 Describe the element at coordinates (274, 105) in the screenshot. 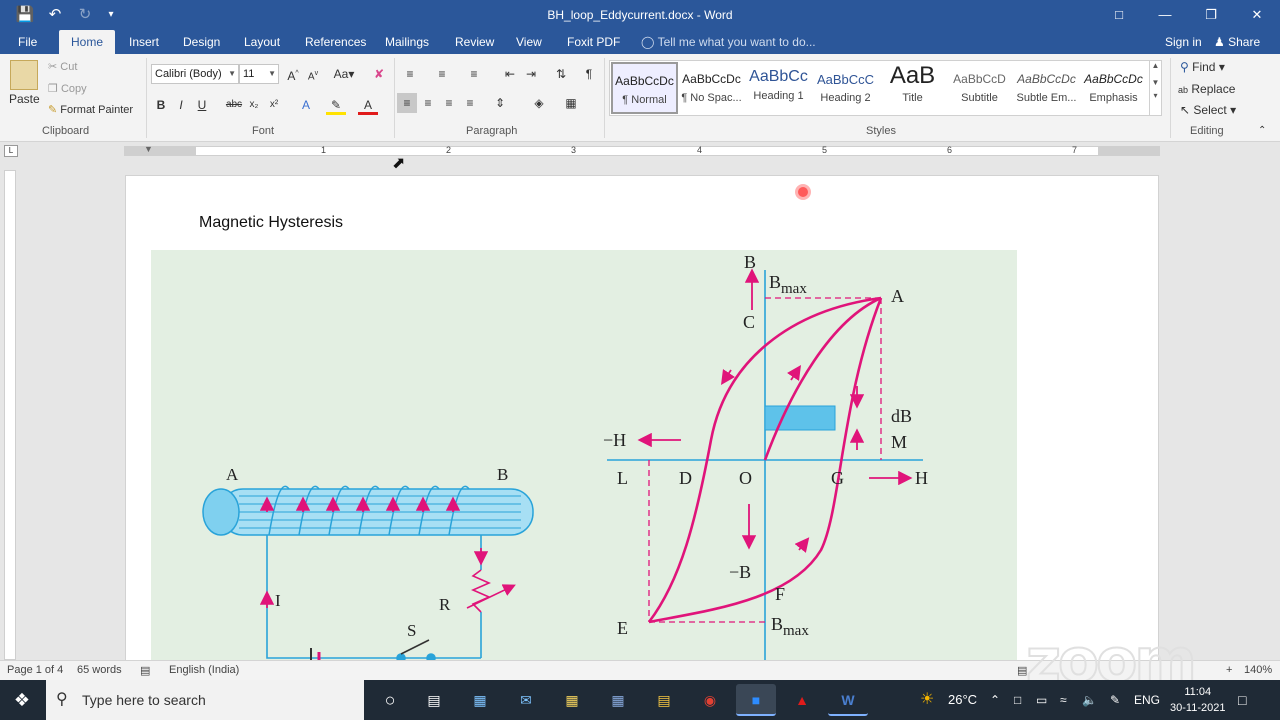

I see `superscript-button: x²` at that location.